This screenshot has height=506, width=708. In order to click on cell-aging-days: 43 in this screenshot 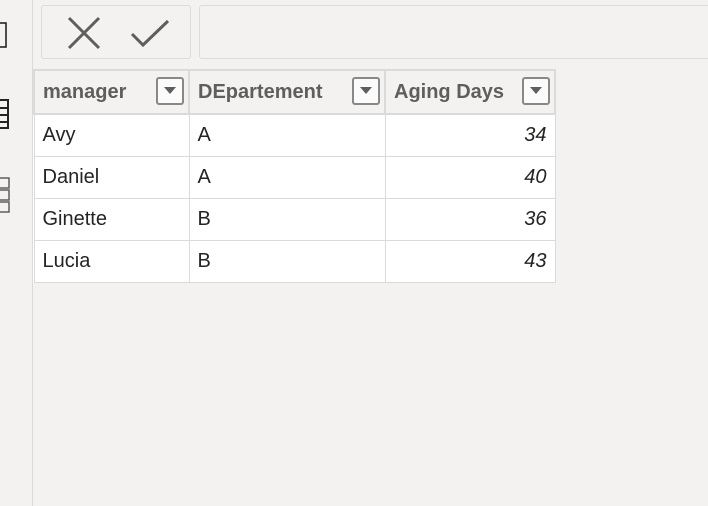, I will do `click(470, 261)`.